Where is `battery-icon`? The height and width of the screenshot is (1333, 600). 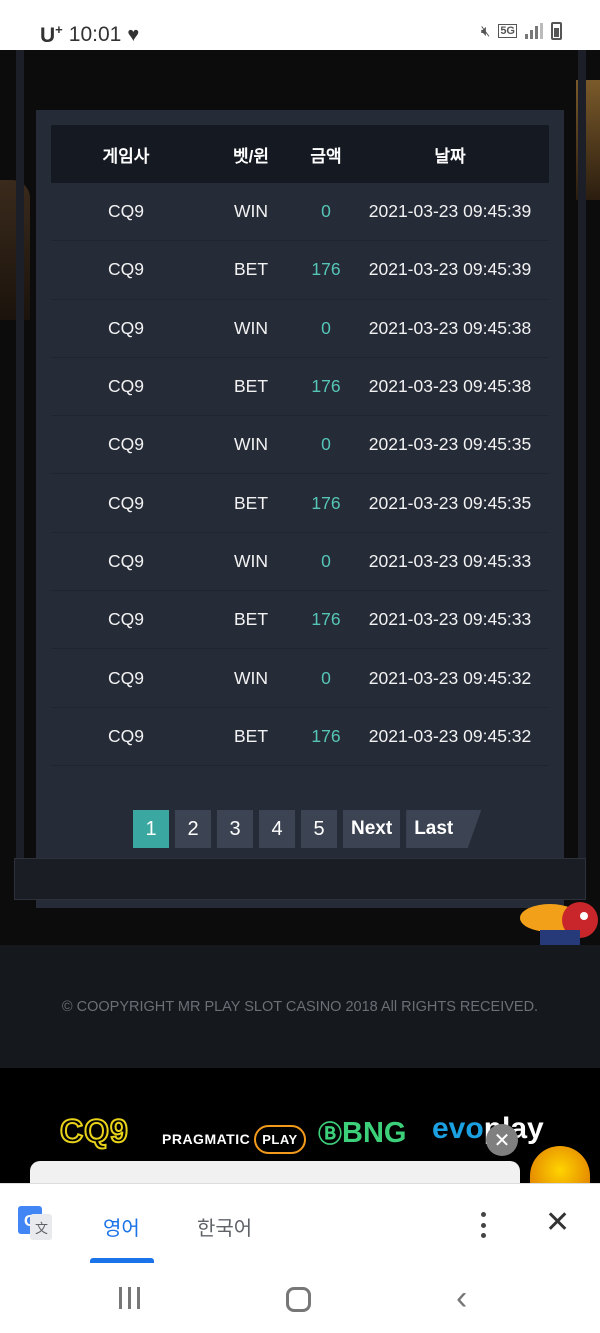 battery-icon is located at coordinates (556, 31).